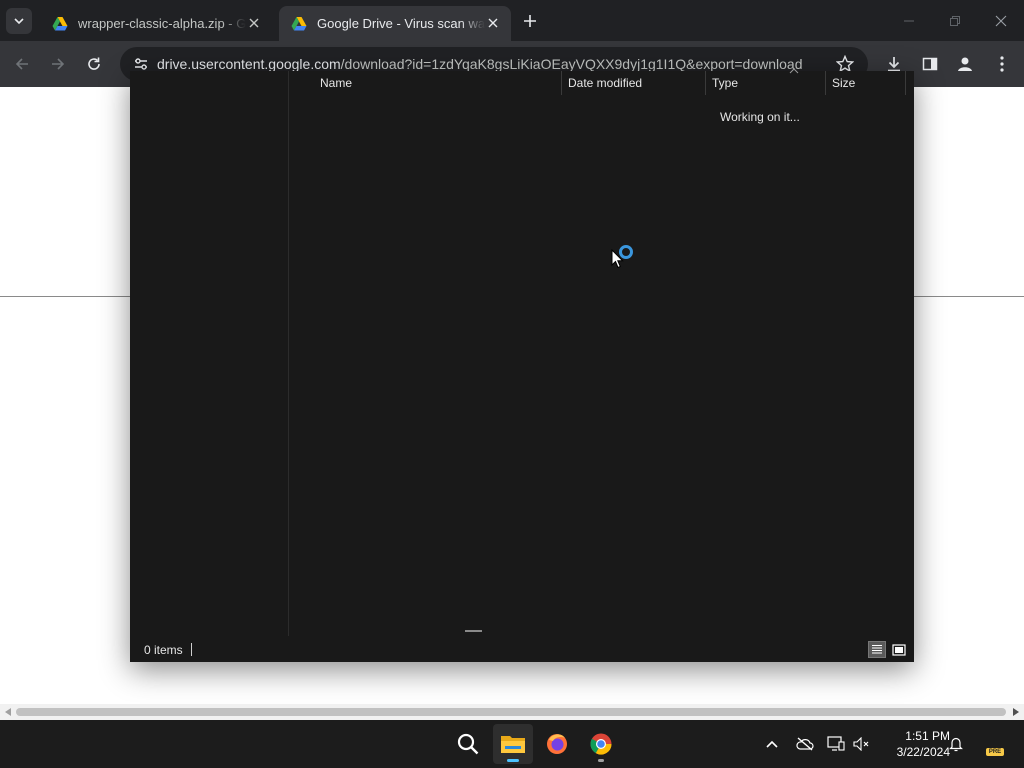  What do you see at coordinates (866, 83) in the screenshot?
I see `column-header-size: Size` at bounding box center [866, 83].